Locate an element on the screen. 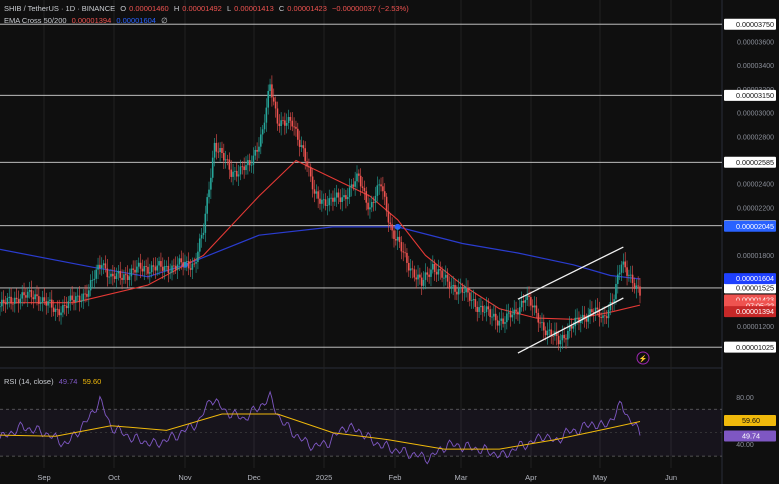  open-value: 0.00001460 is located at coordinates (149, 8).